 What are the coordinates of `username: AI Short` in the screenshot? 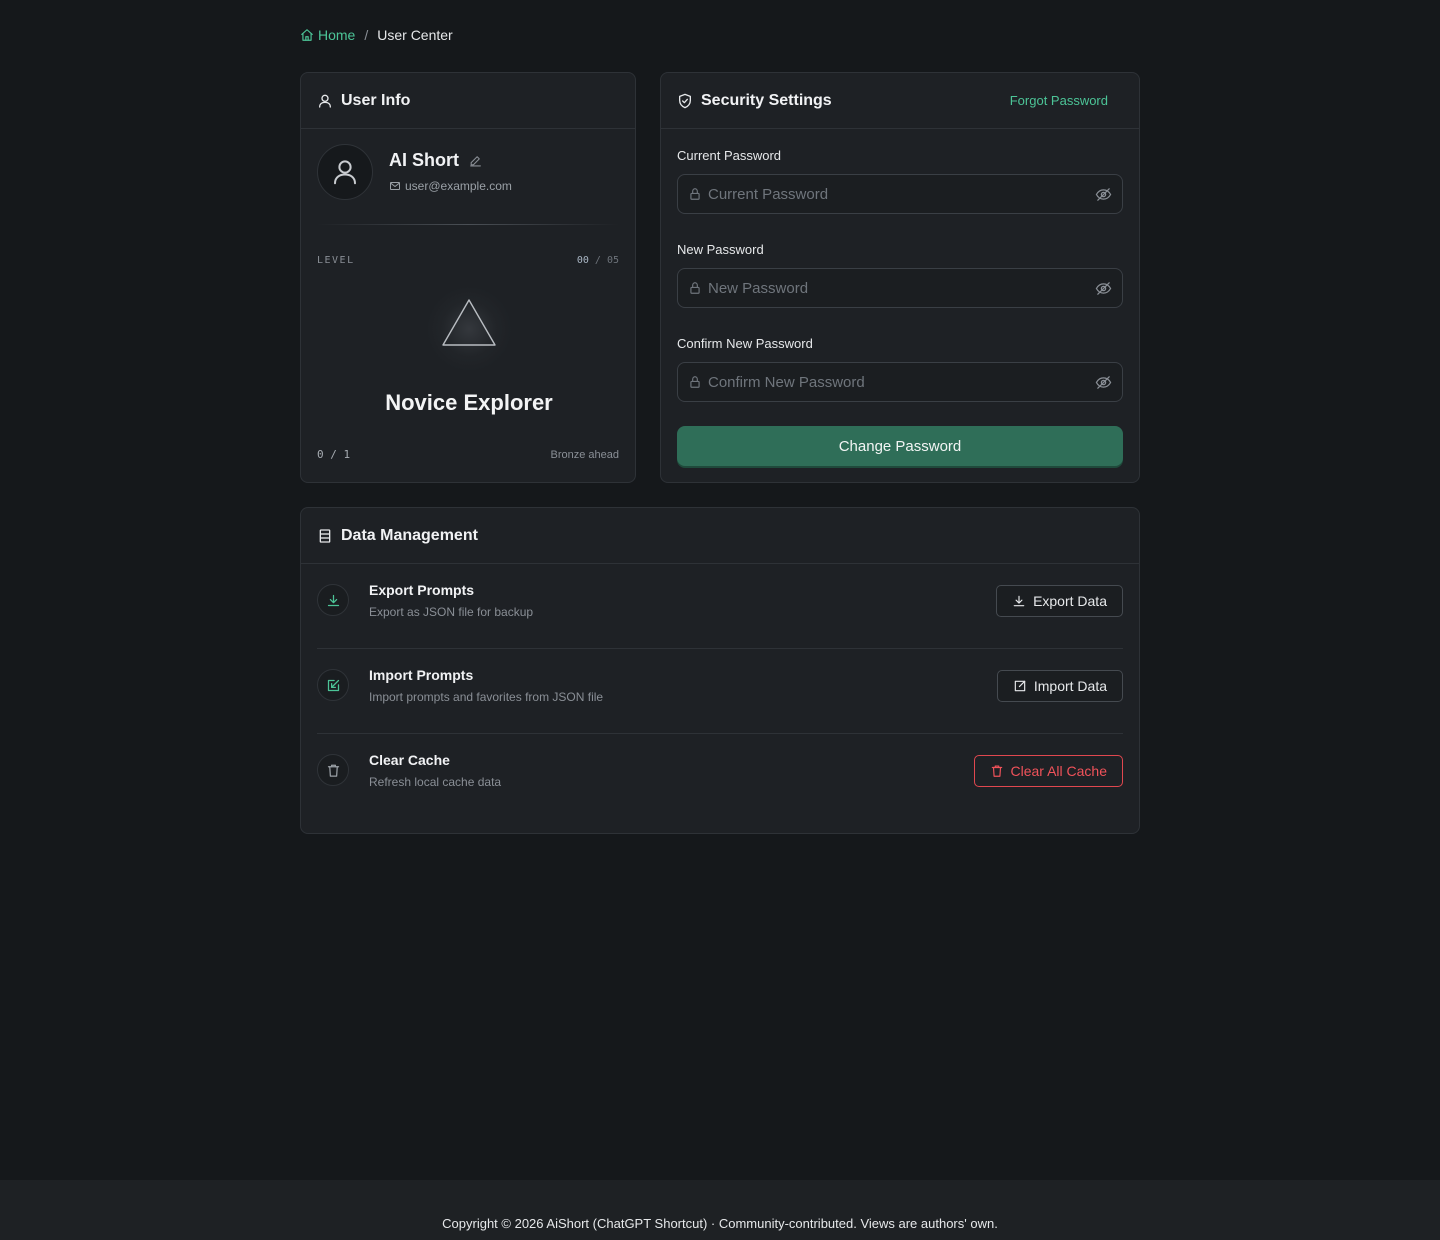 It's located at (424, 160).